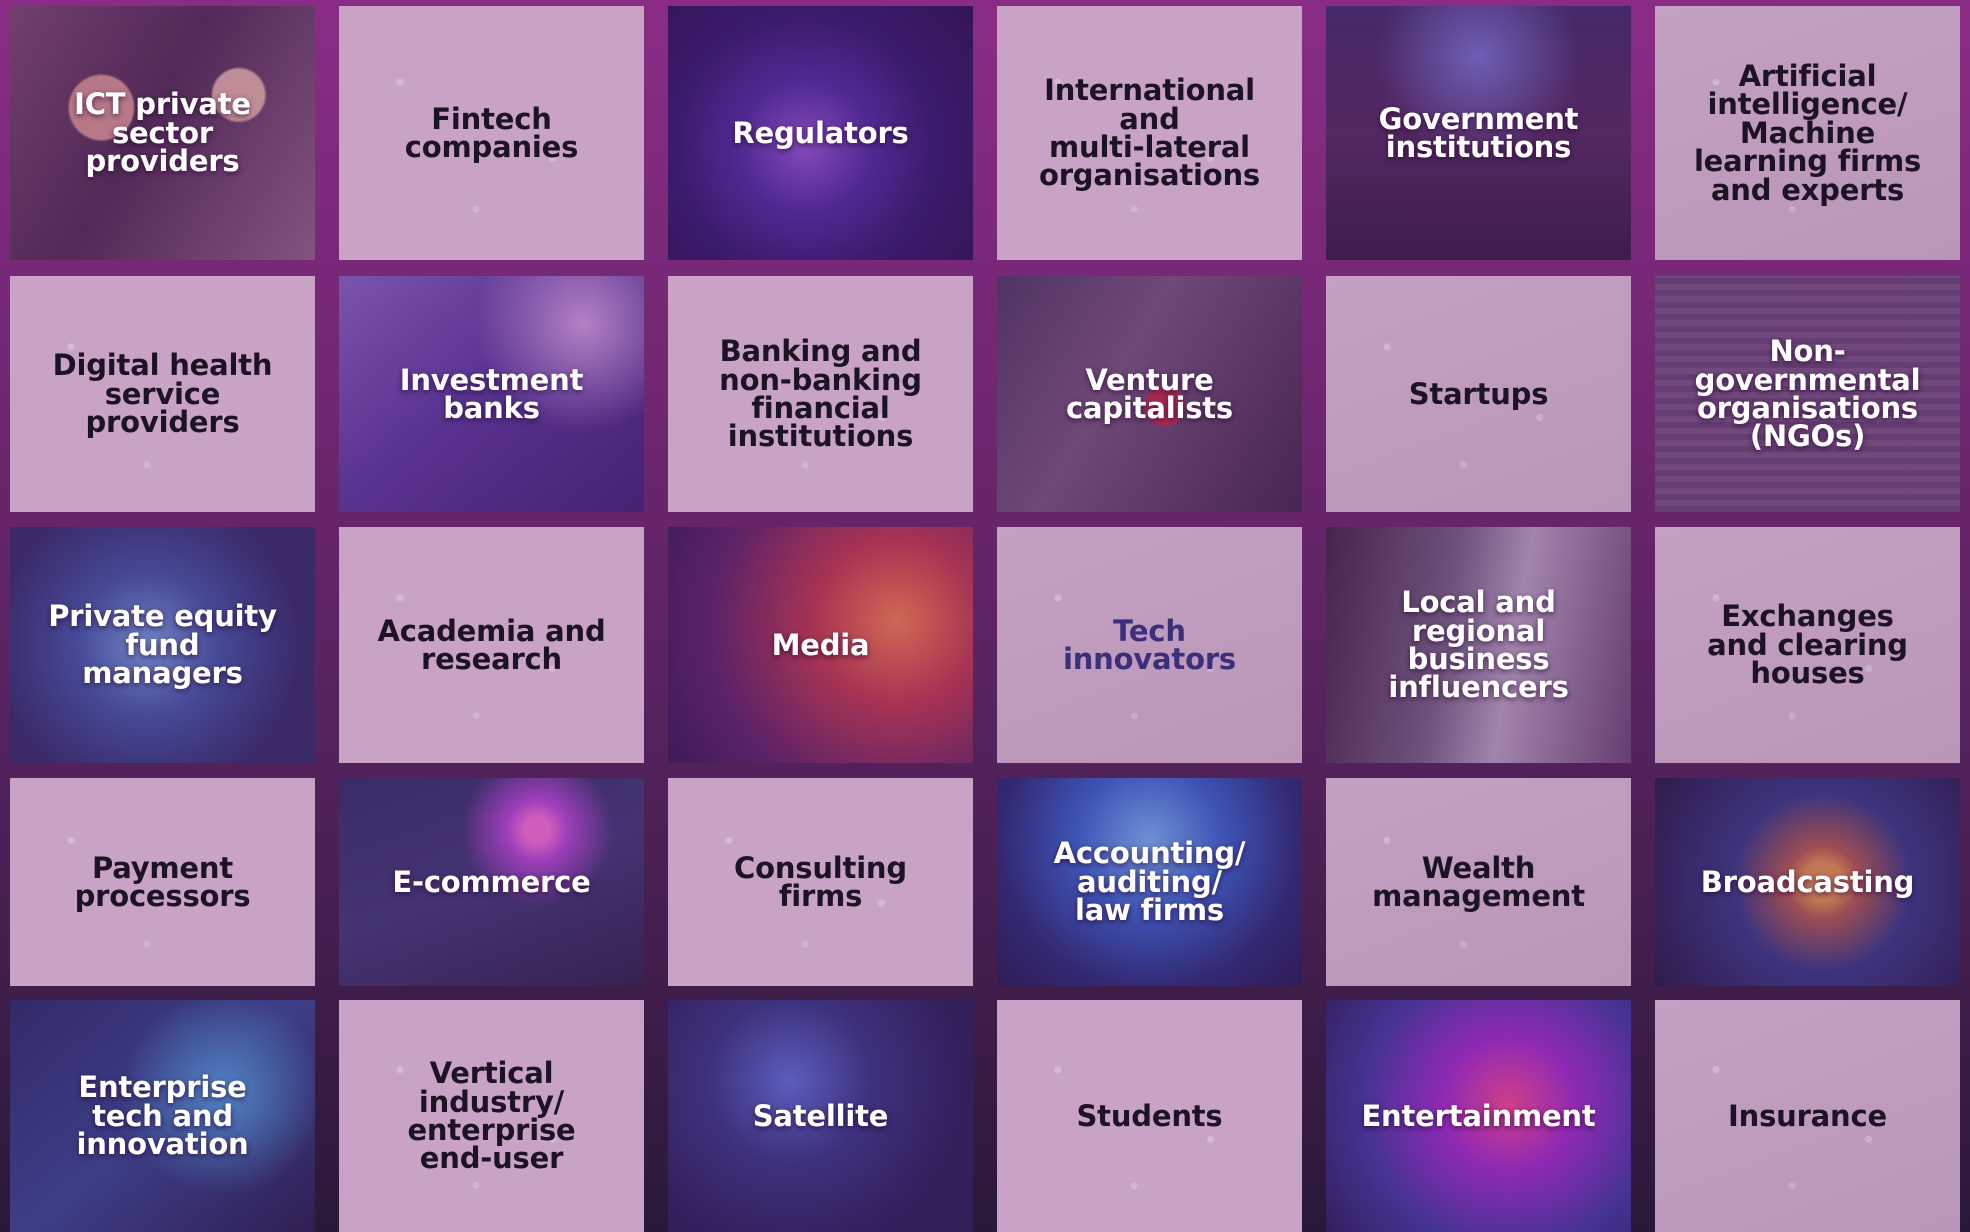 The height and width of the screenshot is (1232, 1970). I want to click on stakeholder-tile: ICT private sector providers, so click(162, 133).